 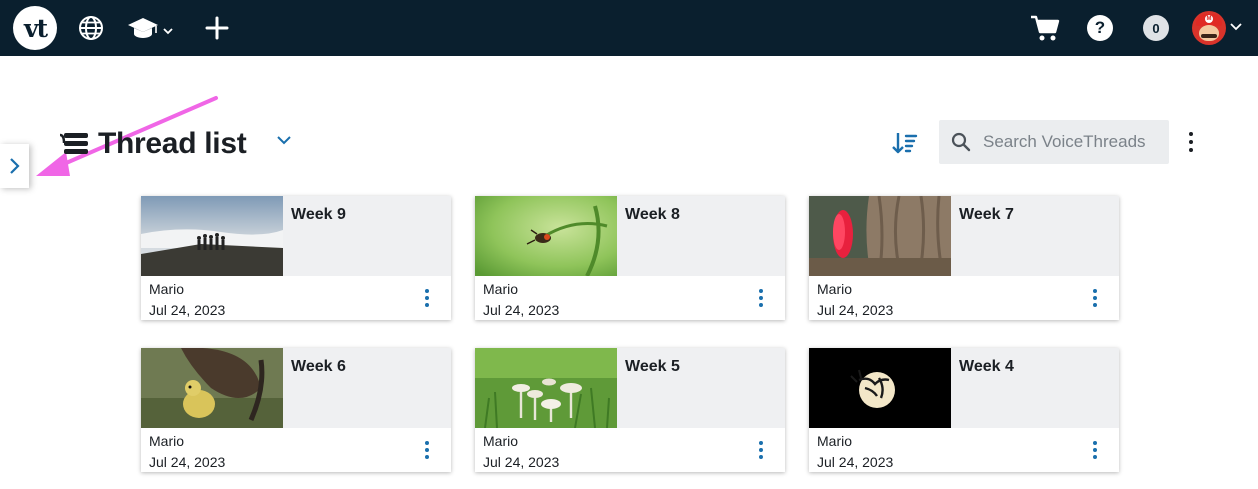 I want to click on graduation-cap-icon, so click(x=150, y=28).